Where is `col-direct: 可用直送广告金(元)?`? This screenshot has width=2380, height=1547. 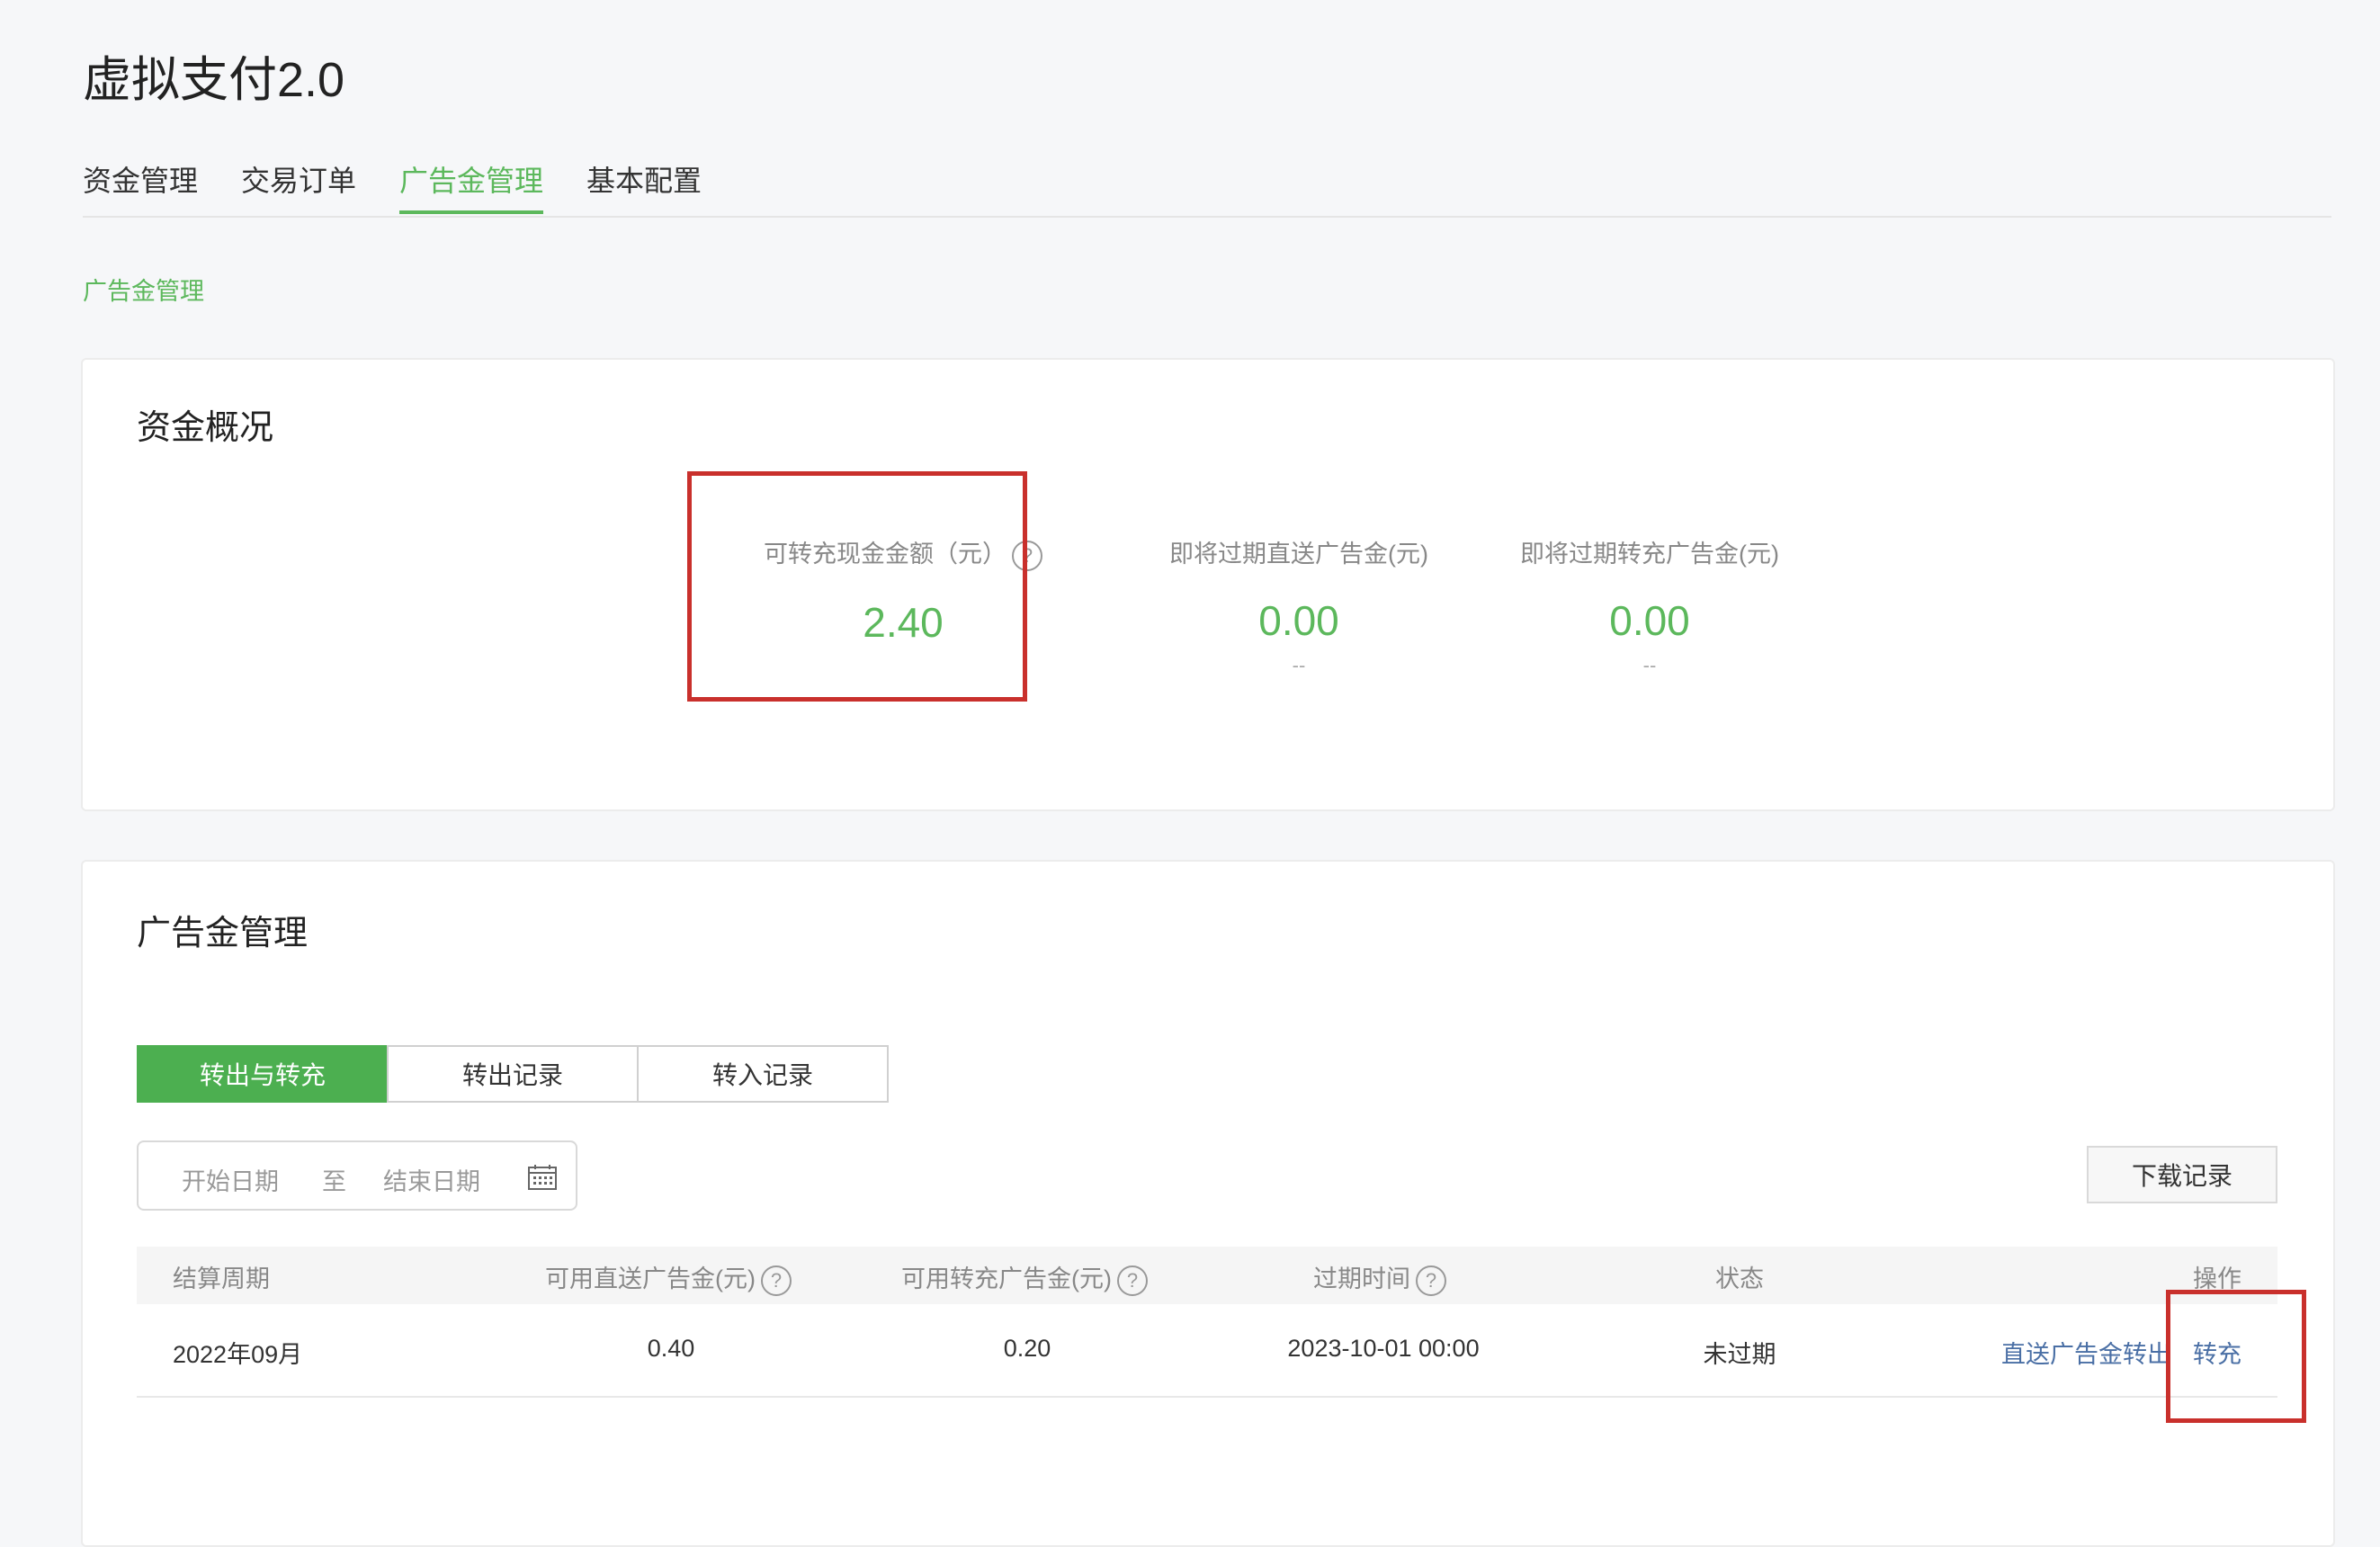
col-direct: 可用直送广告金(元)? is located at coordinates (668, 1277).